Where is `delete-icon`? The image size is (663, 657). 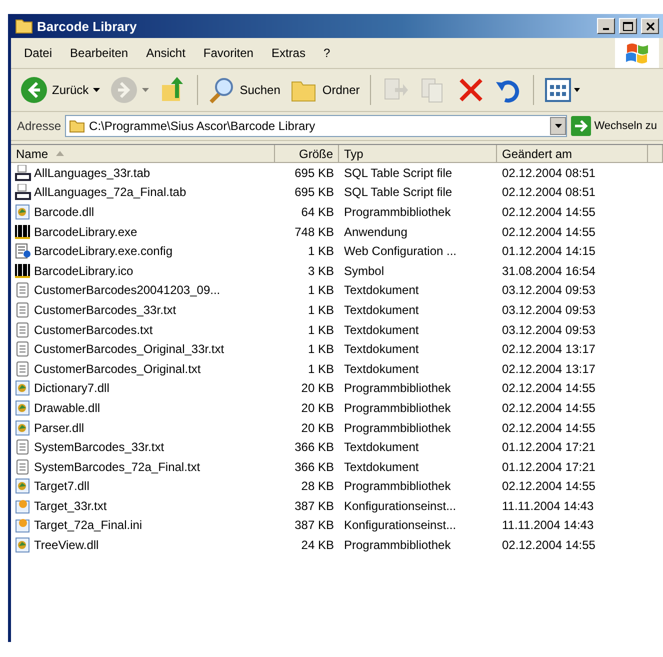
delete-icon is located at coordinates (470, 90).